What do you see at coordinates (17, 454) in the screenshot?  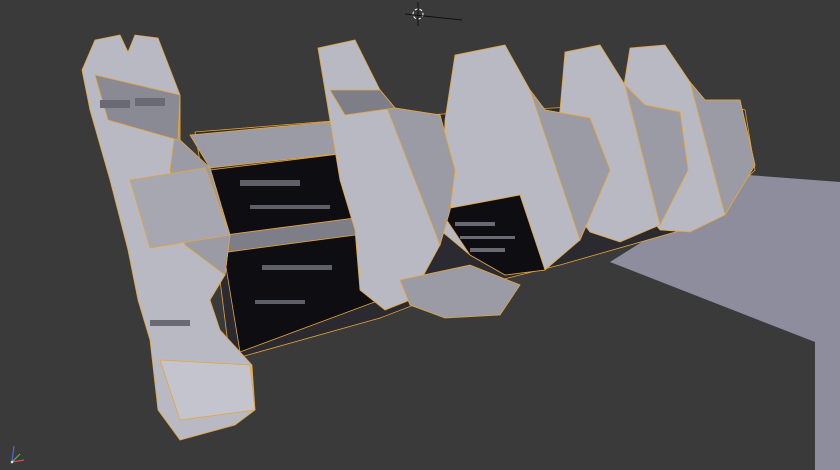 I see `axis-gizmo-icon` at bounding box center [17, 454].